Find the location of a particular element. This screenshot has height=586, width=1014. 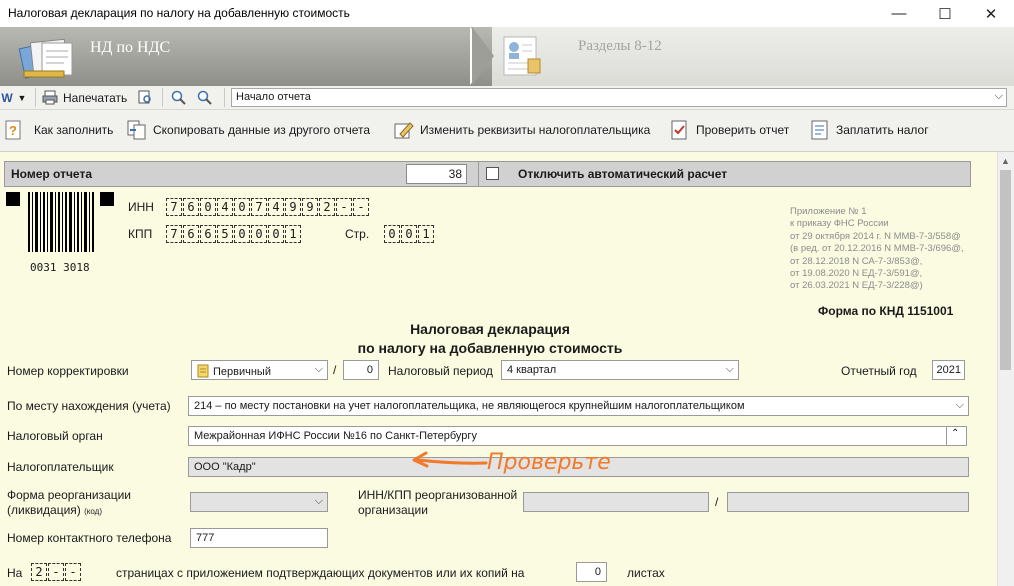

correction-label: Номер корректировки is located at coordinates (68, 371).